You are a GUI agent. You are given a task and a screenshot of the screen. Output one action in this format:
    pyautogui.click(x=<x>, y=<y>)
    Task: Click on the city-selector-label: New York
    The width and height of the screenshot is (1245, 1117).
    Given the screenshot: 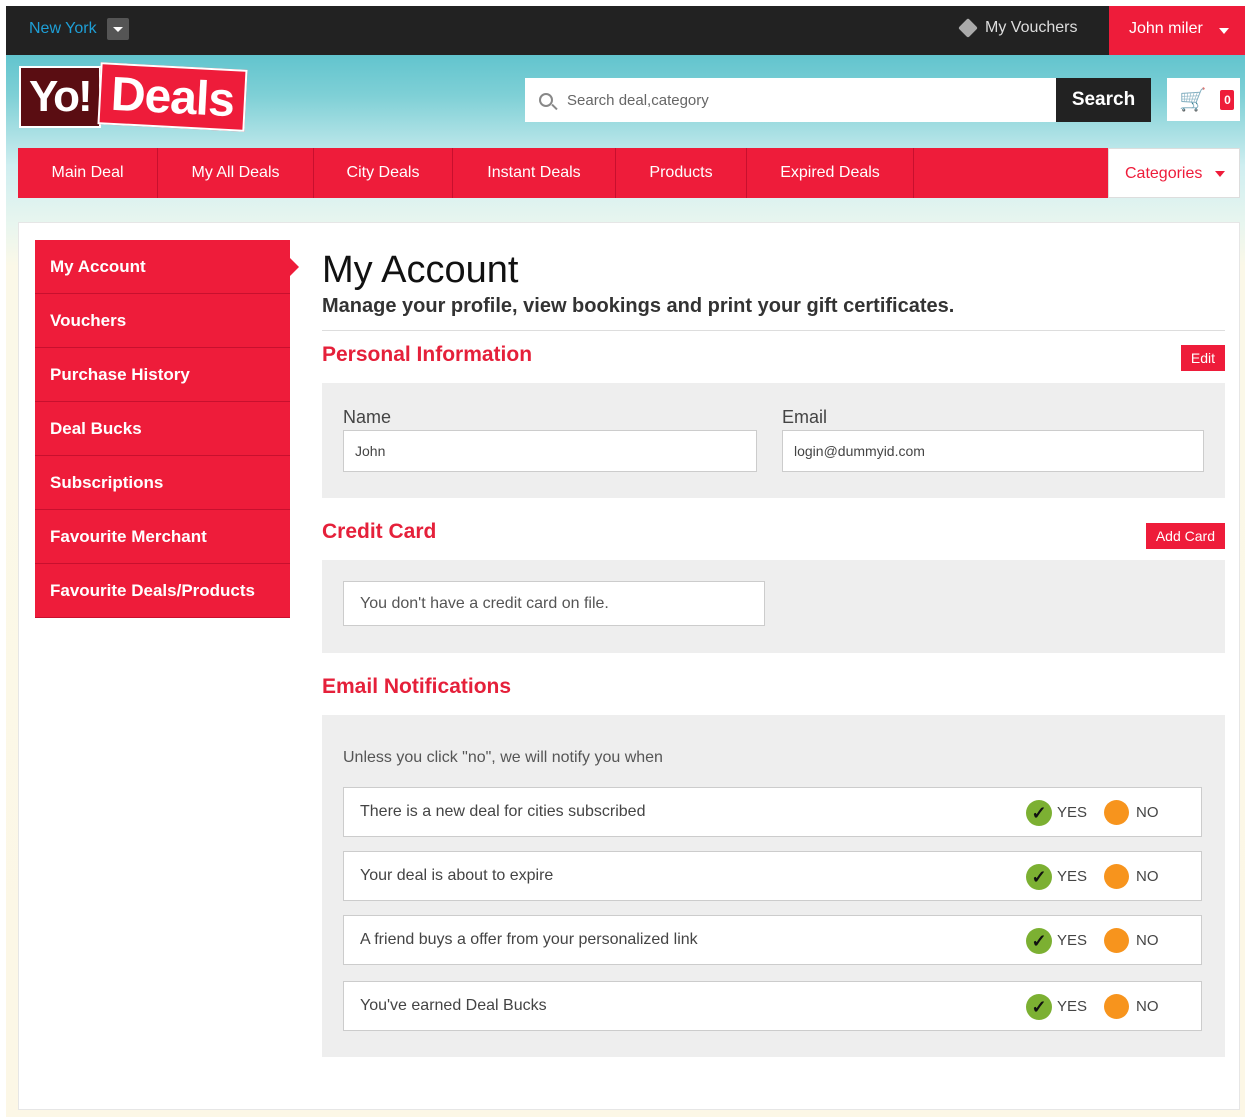 What is the action you would take?
    pyautogui.click(x=63, y=29)
    